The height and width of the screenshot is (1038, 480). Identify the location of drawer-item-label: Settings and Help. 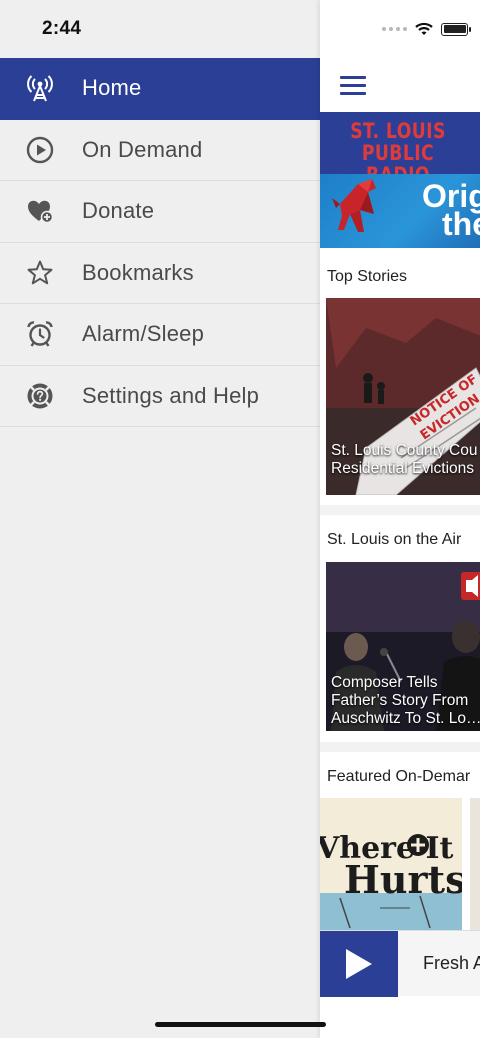
(171, 395).